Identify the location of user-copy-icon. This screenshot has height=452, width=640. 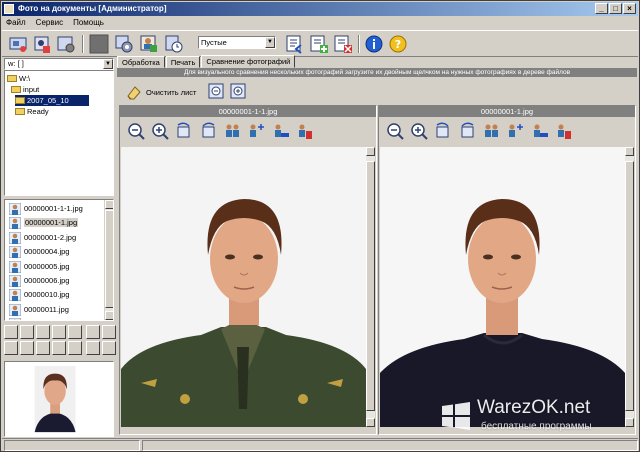
(27, 348).